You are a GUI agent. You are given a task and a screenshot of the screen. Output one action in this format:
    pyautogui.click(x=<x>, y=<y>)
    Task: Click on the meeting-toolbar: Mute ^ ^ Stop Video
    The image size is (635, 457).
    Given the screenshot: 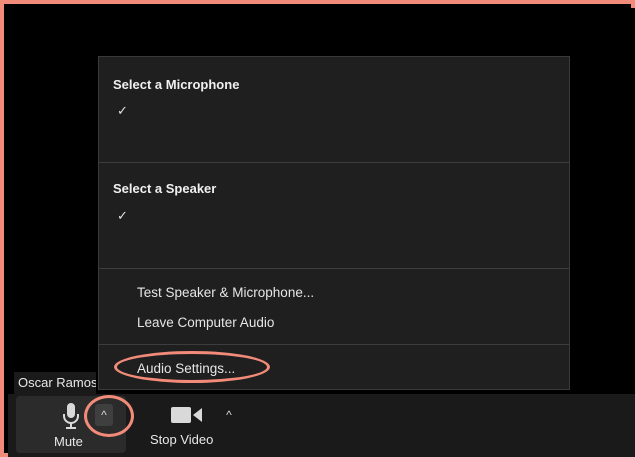 What is the action you would take?
    pyautogui.click(x=321, y=425)
    